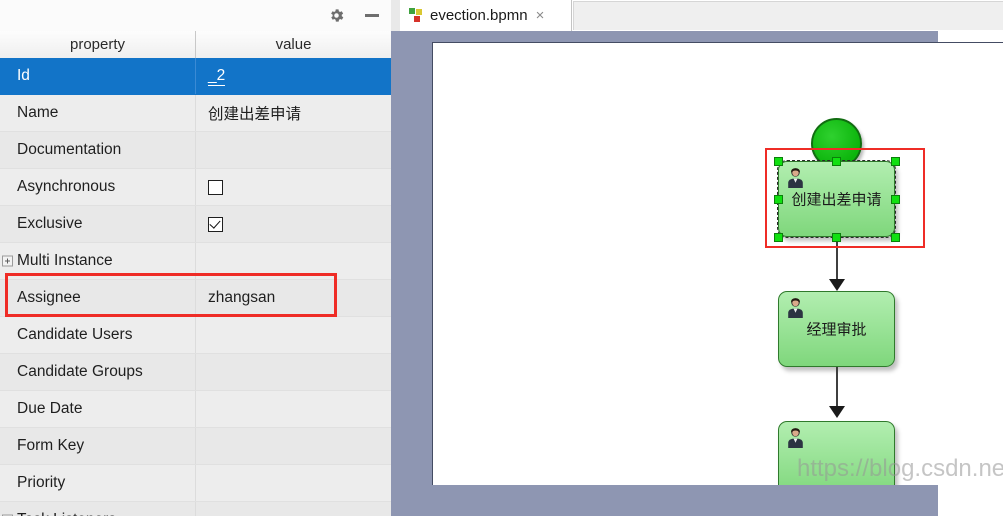 The image size is (1003, 516). Describe the element at coordinates (7, 261) in the screenshot. I see `expand-plus-icon` at that location.